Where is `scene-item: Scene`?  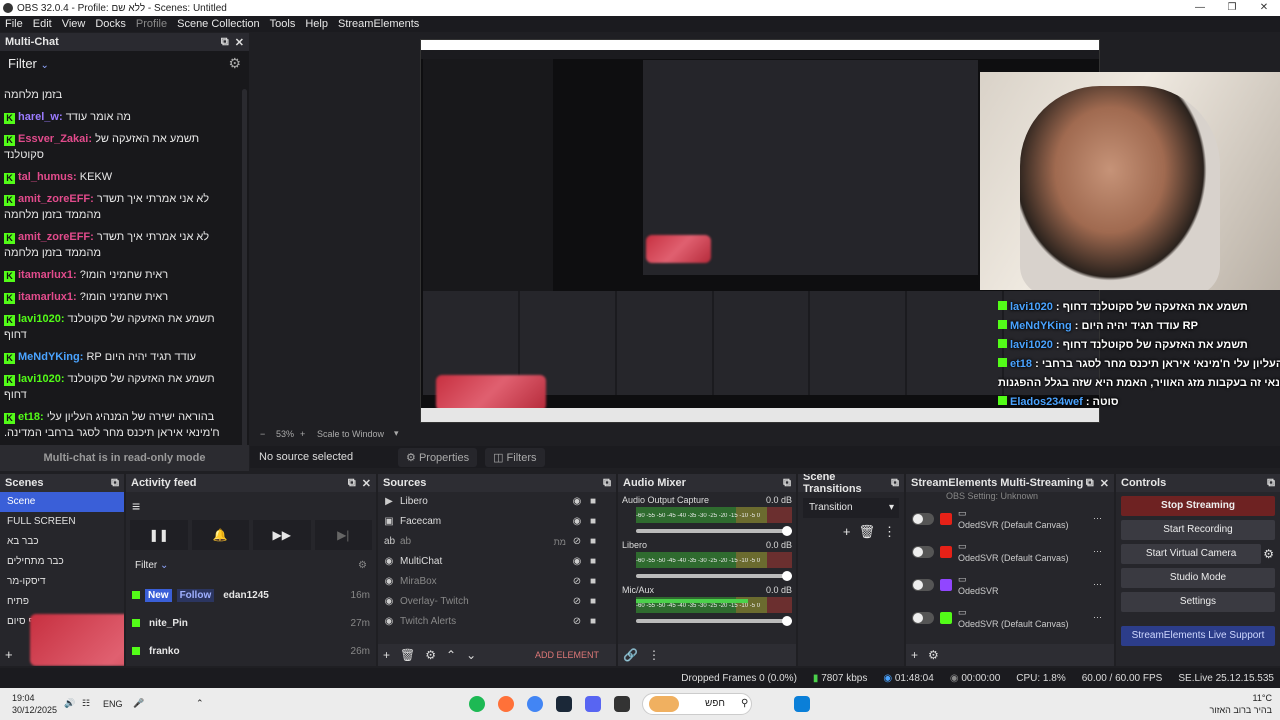 scene-item: Scene is located at coordinates (62, 502).